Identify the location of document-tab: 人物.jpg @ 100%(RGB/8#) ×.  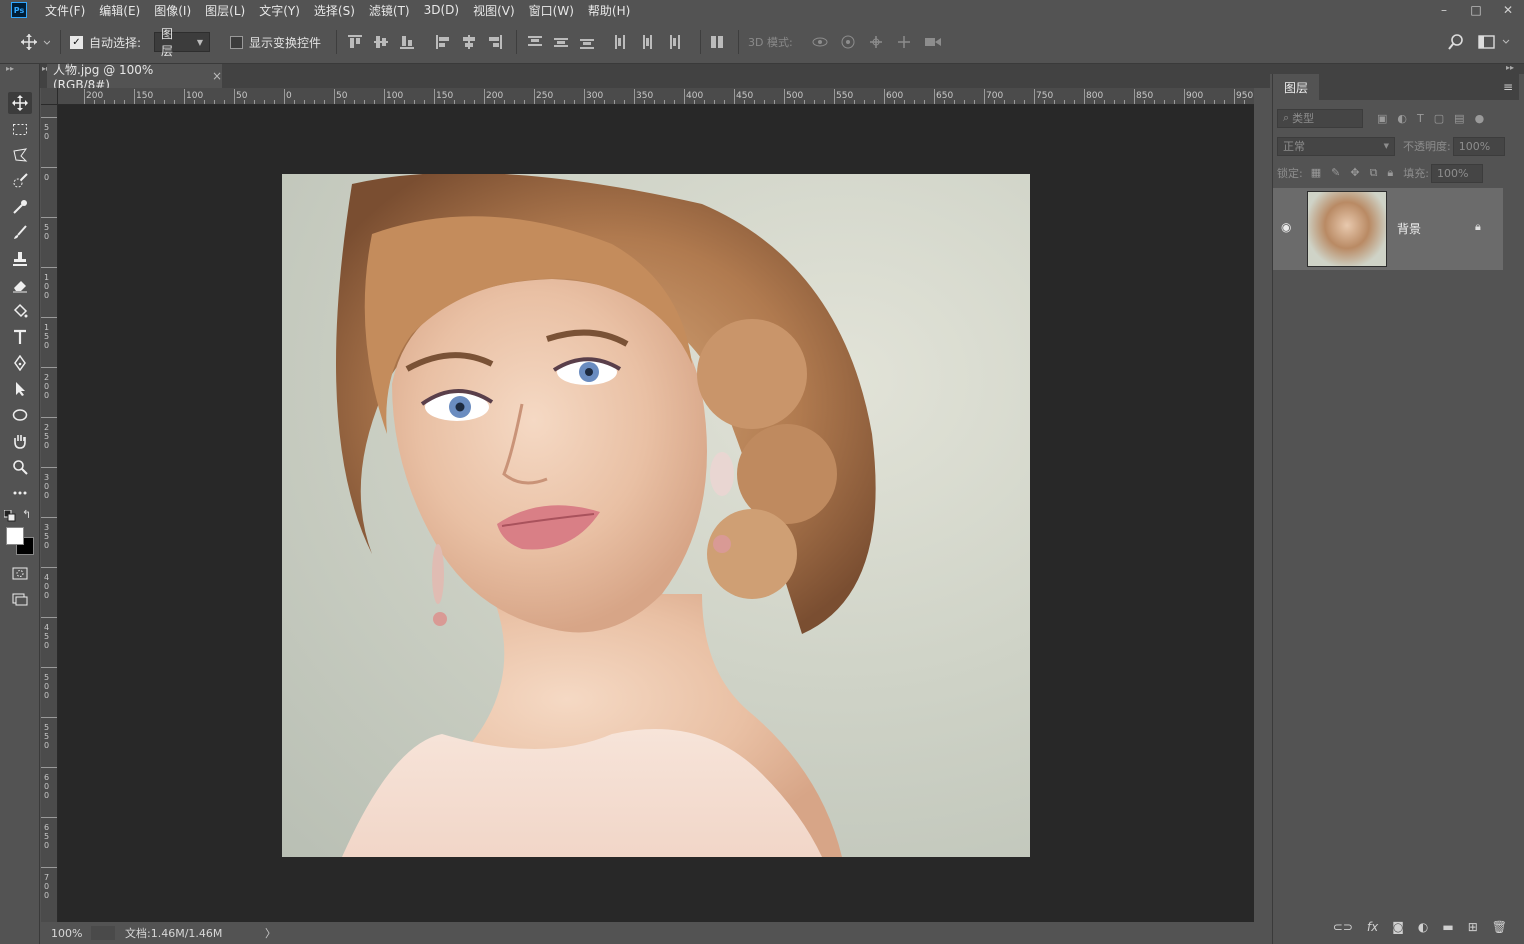
(134, 77).